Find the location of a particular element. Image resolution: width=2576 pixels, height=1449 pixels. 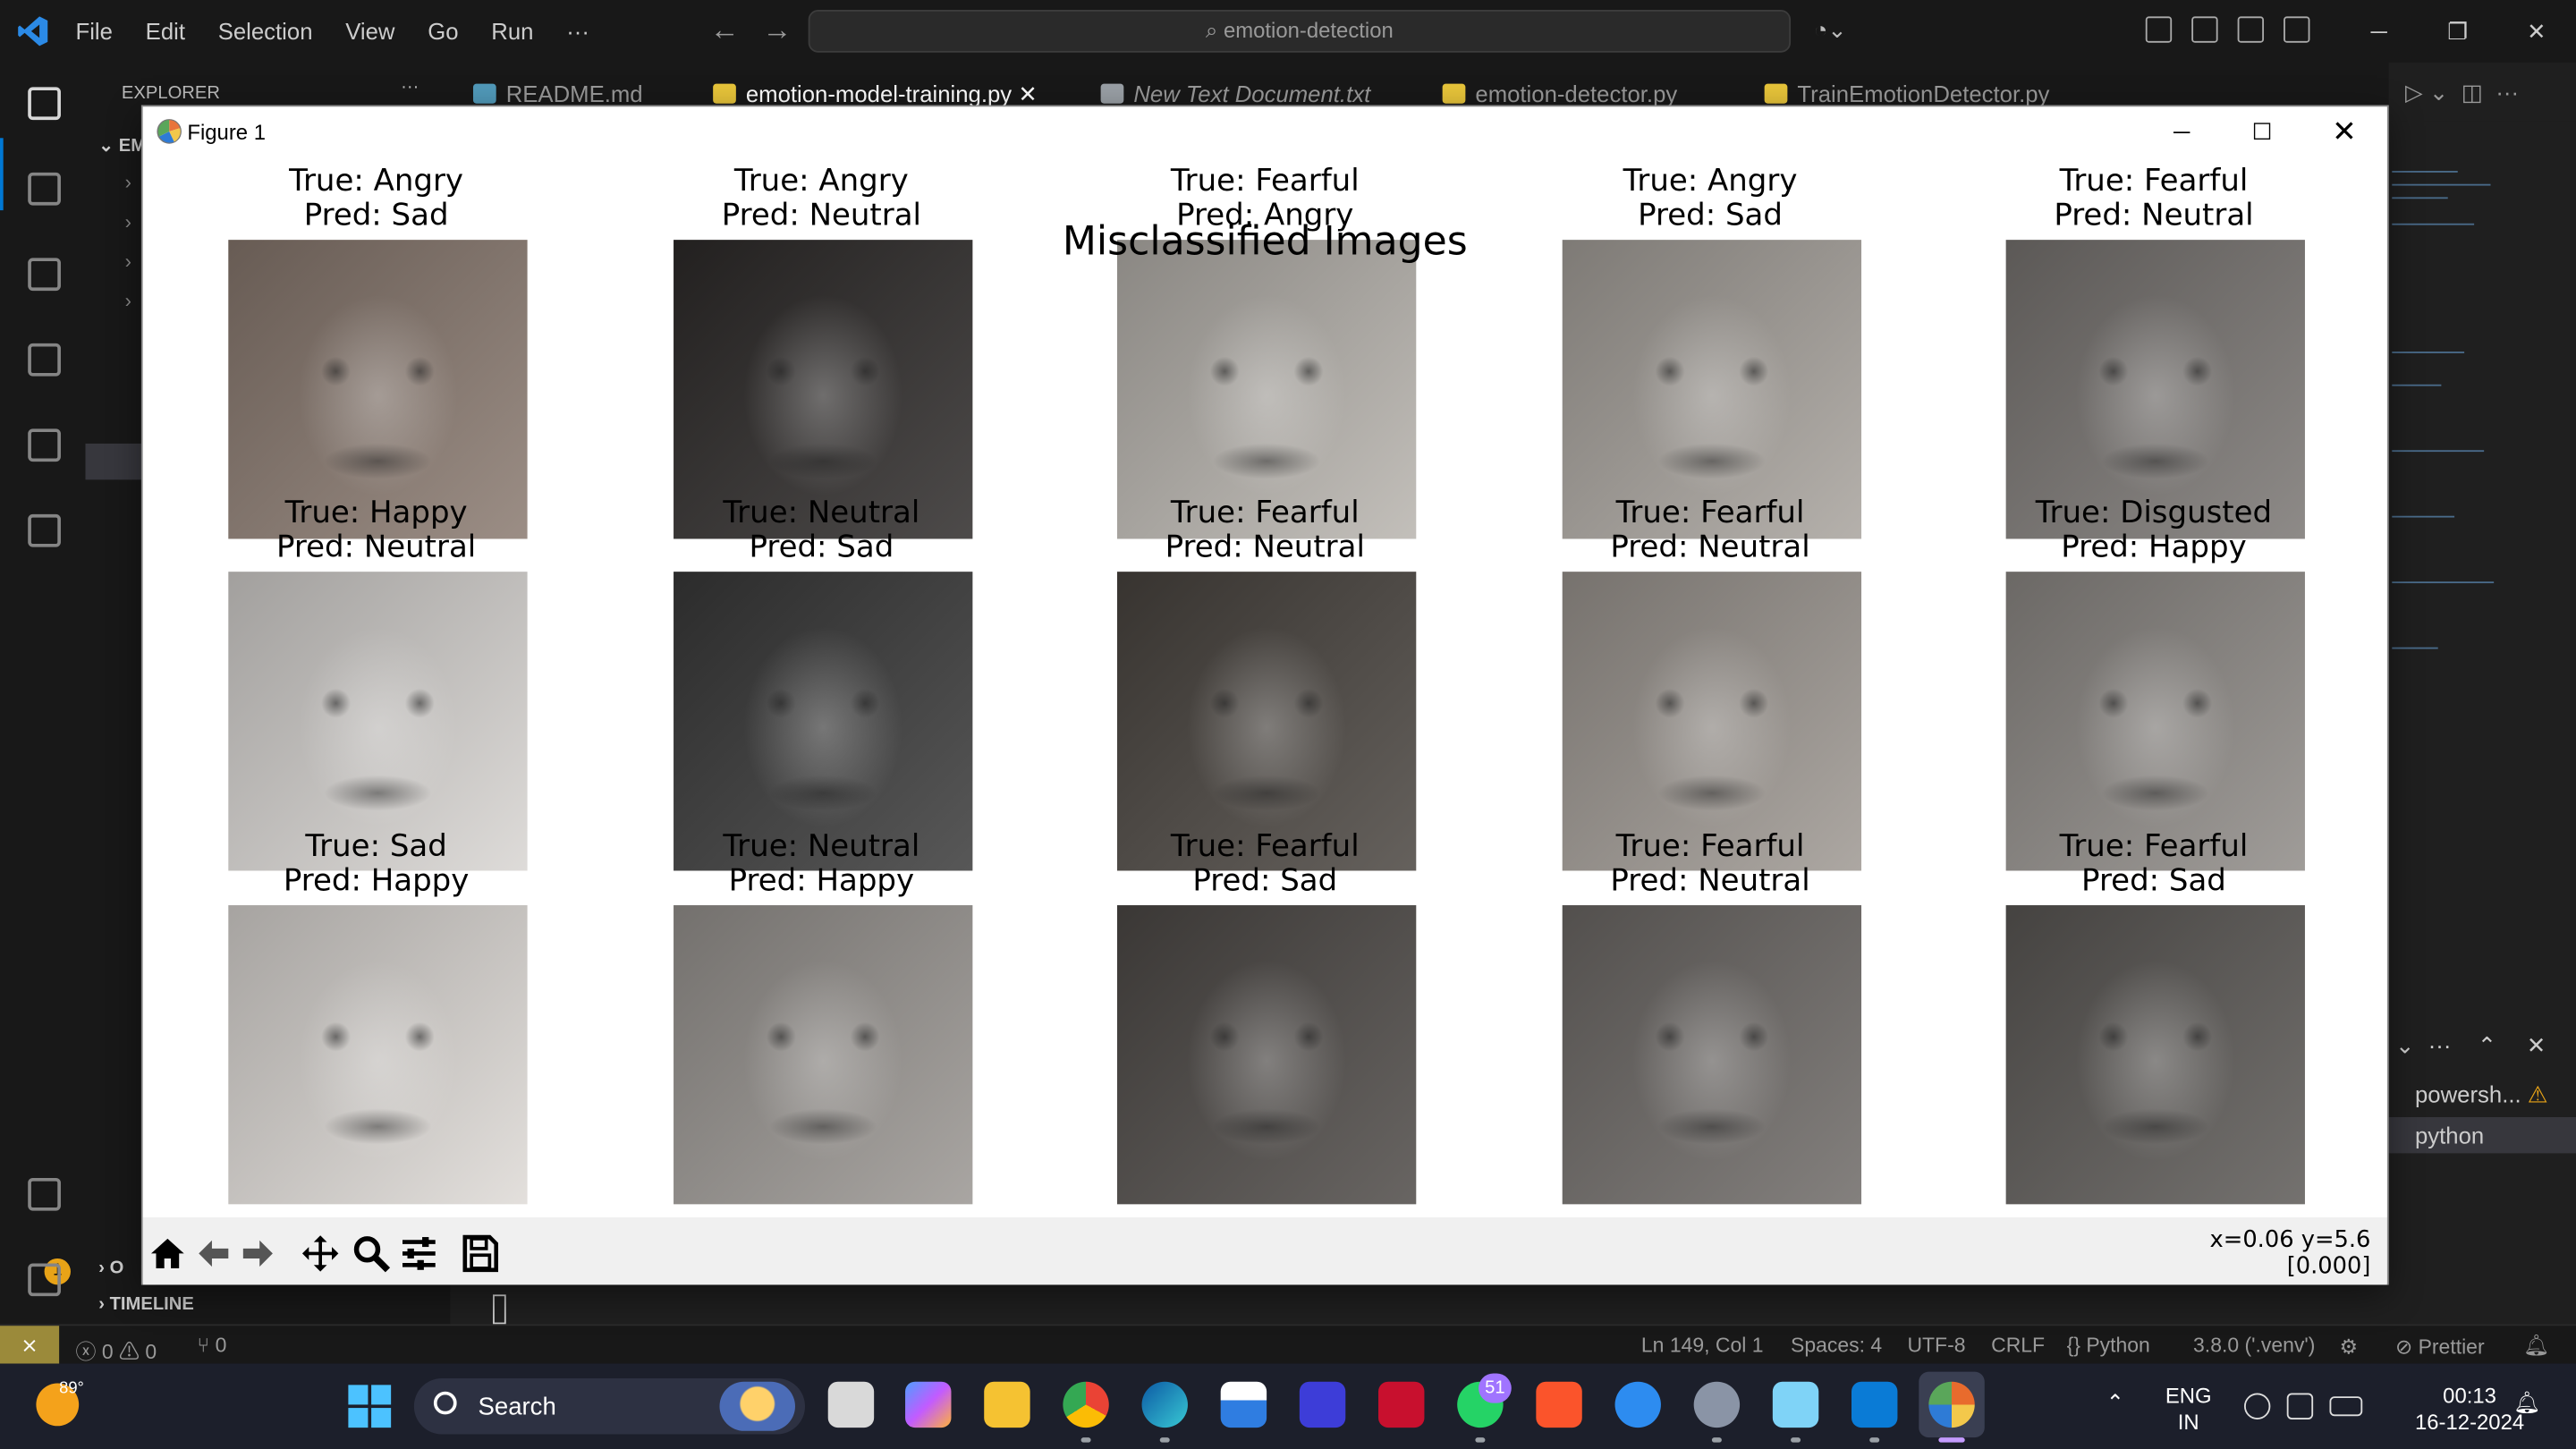

remote-indicator-icon: ⨯ is located at coordinates (30, 1346).